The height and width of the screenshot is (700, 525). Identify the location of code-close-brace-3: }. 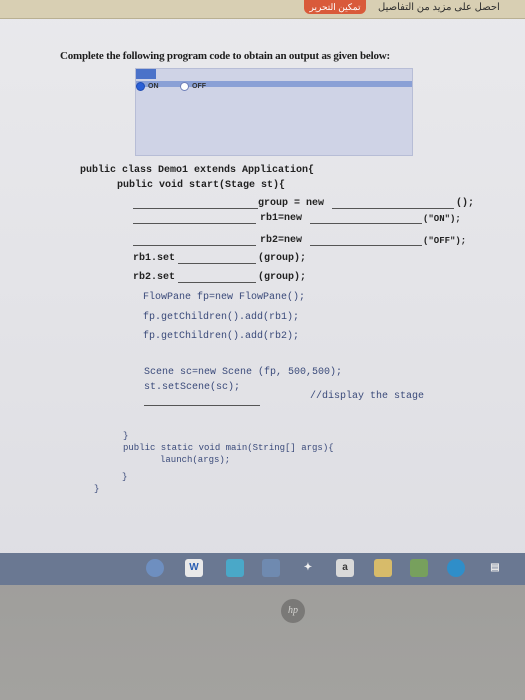
(97, 489).